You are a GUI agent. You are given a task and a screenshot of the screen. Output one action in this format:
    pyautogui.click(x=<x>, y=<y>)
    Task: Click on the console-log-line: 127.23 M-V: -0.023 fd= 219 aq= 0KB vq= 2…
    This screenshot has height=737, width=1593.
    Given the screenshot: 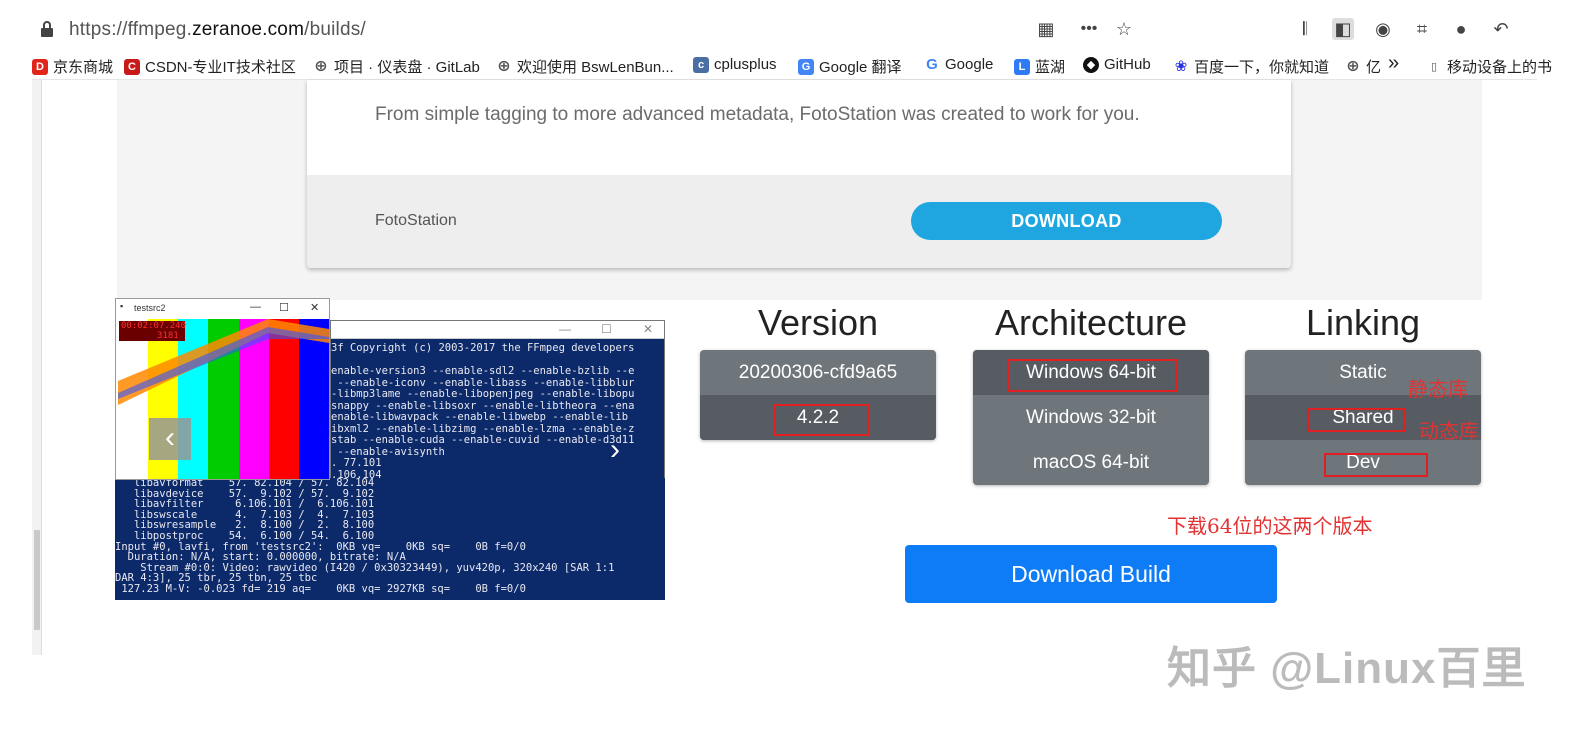 What is the action you would take?
    pyautogui.click(x=320, y=588)
    